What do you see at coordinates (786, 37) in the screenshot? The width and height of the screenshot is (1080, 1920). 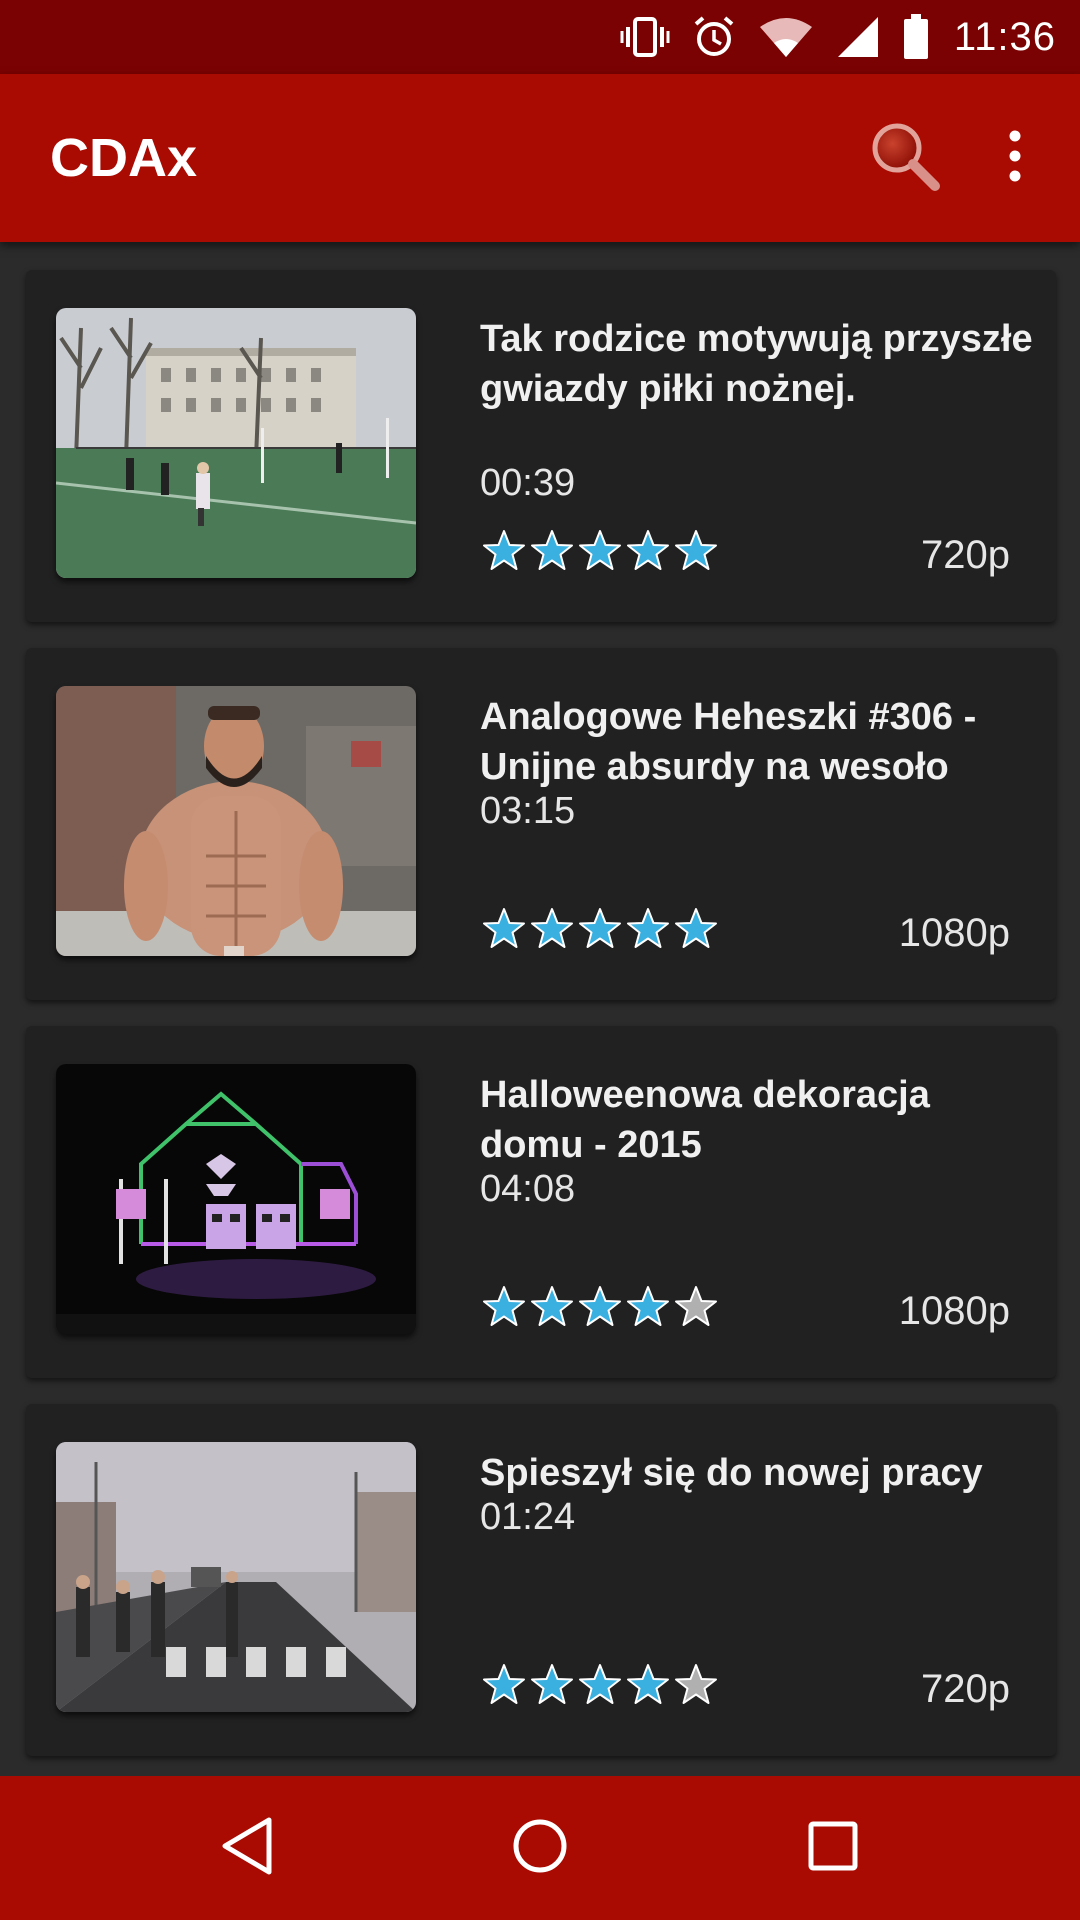 I see `wifi-icon` at bounding box center [786, 37].